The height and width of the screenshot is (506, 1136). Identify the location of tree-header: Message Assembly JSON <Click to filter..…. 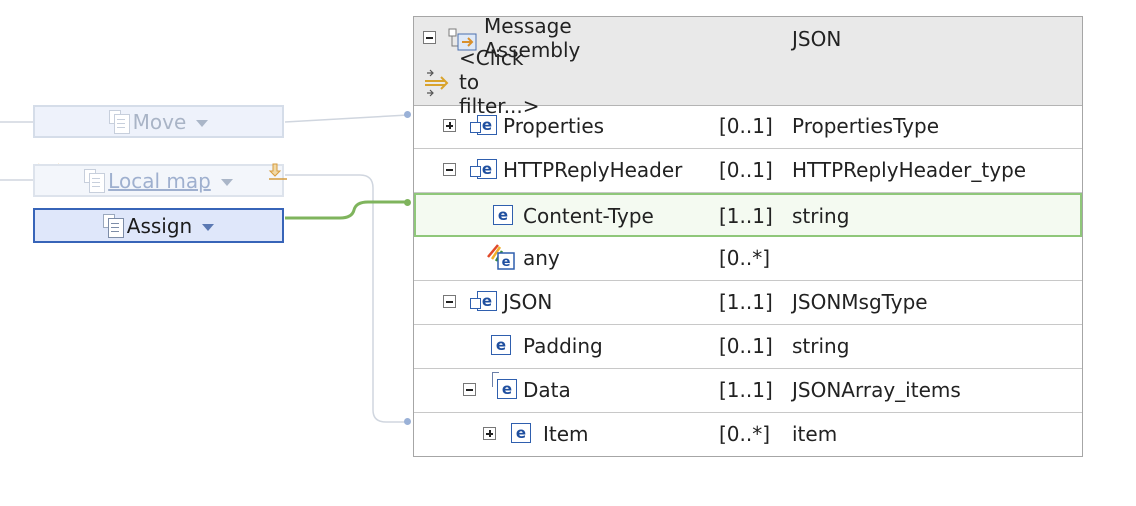
(748, 66).